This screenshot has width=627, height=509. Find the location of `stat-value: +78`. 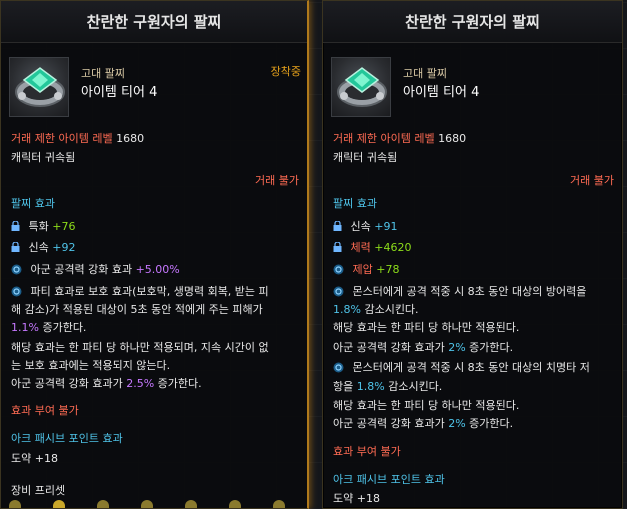

stat-value: +78 is located at coordinates (388, 269).